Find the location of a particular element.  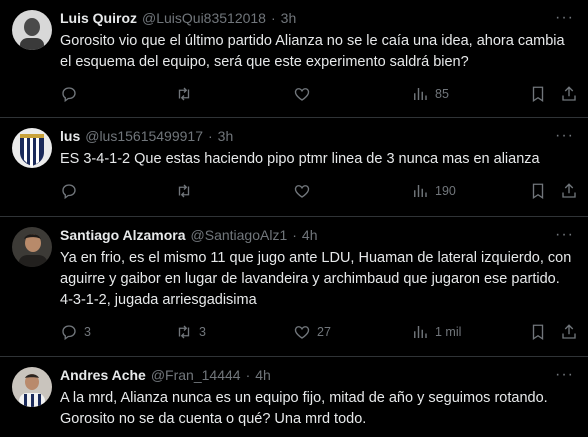

reply-count: 3 is located at coordinates (87, 332).